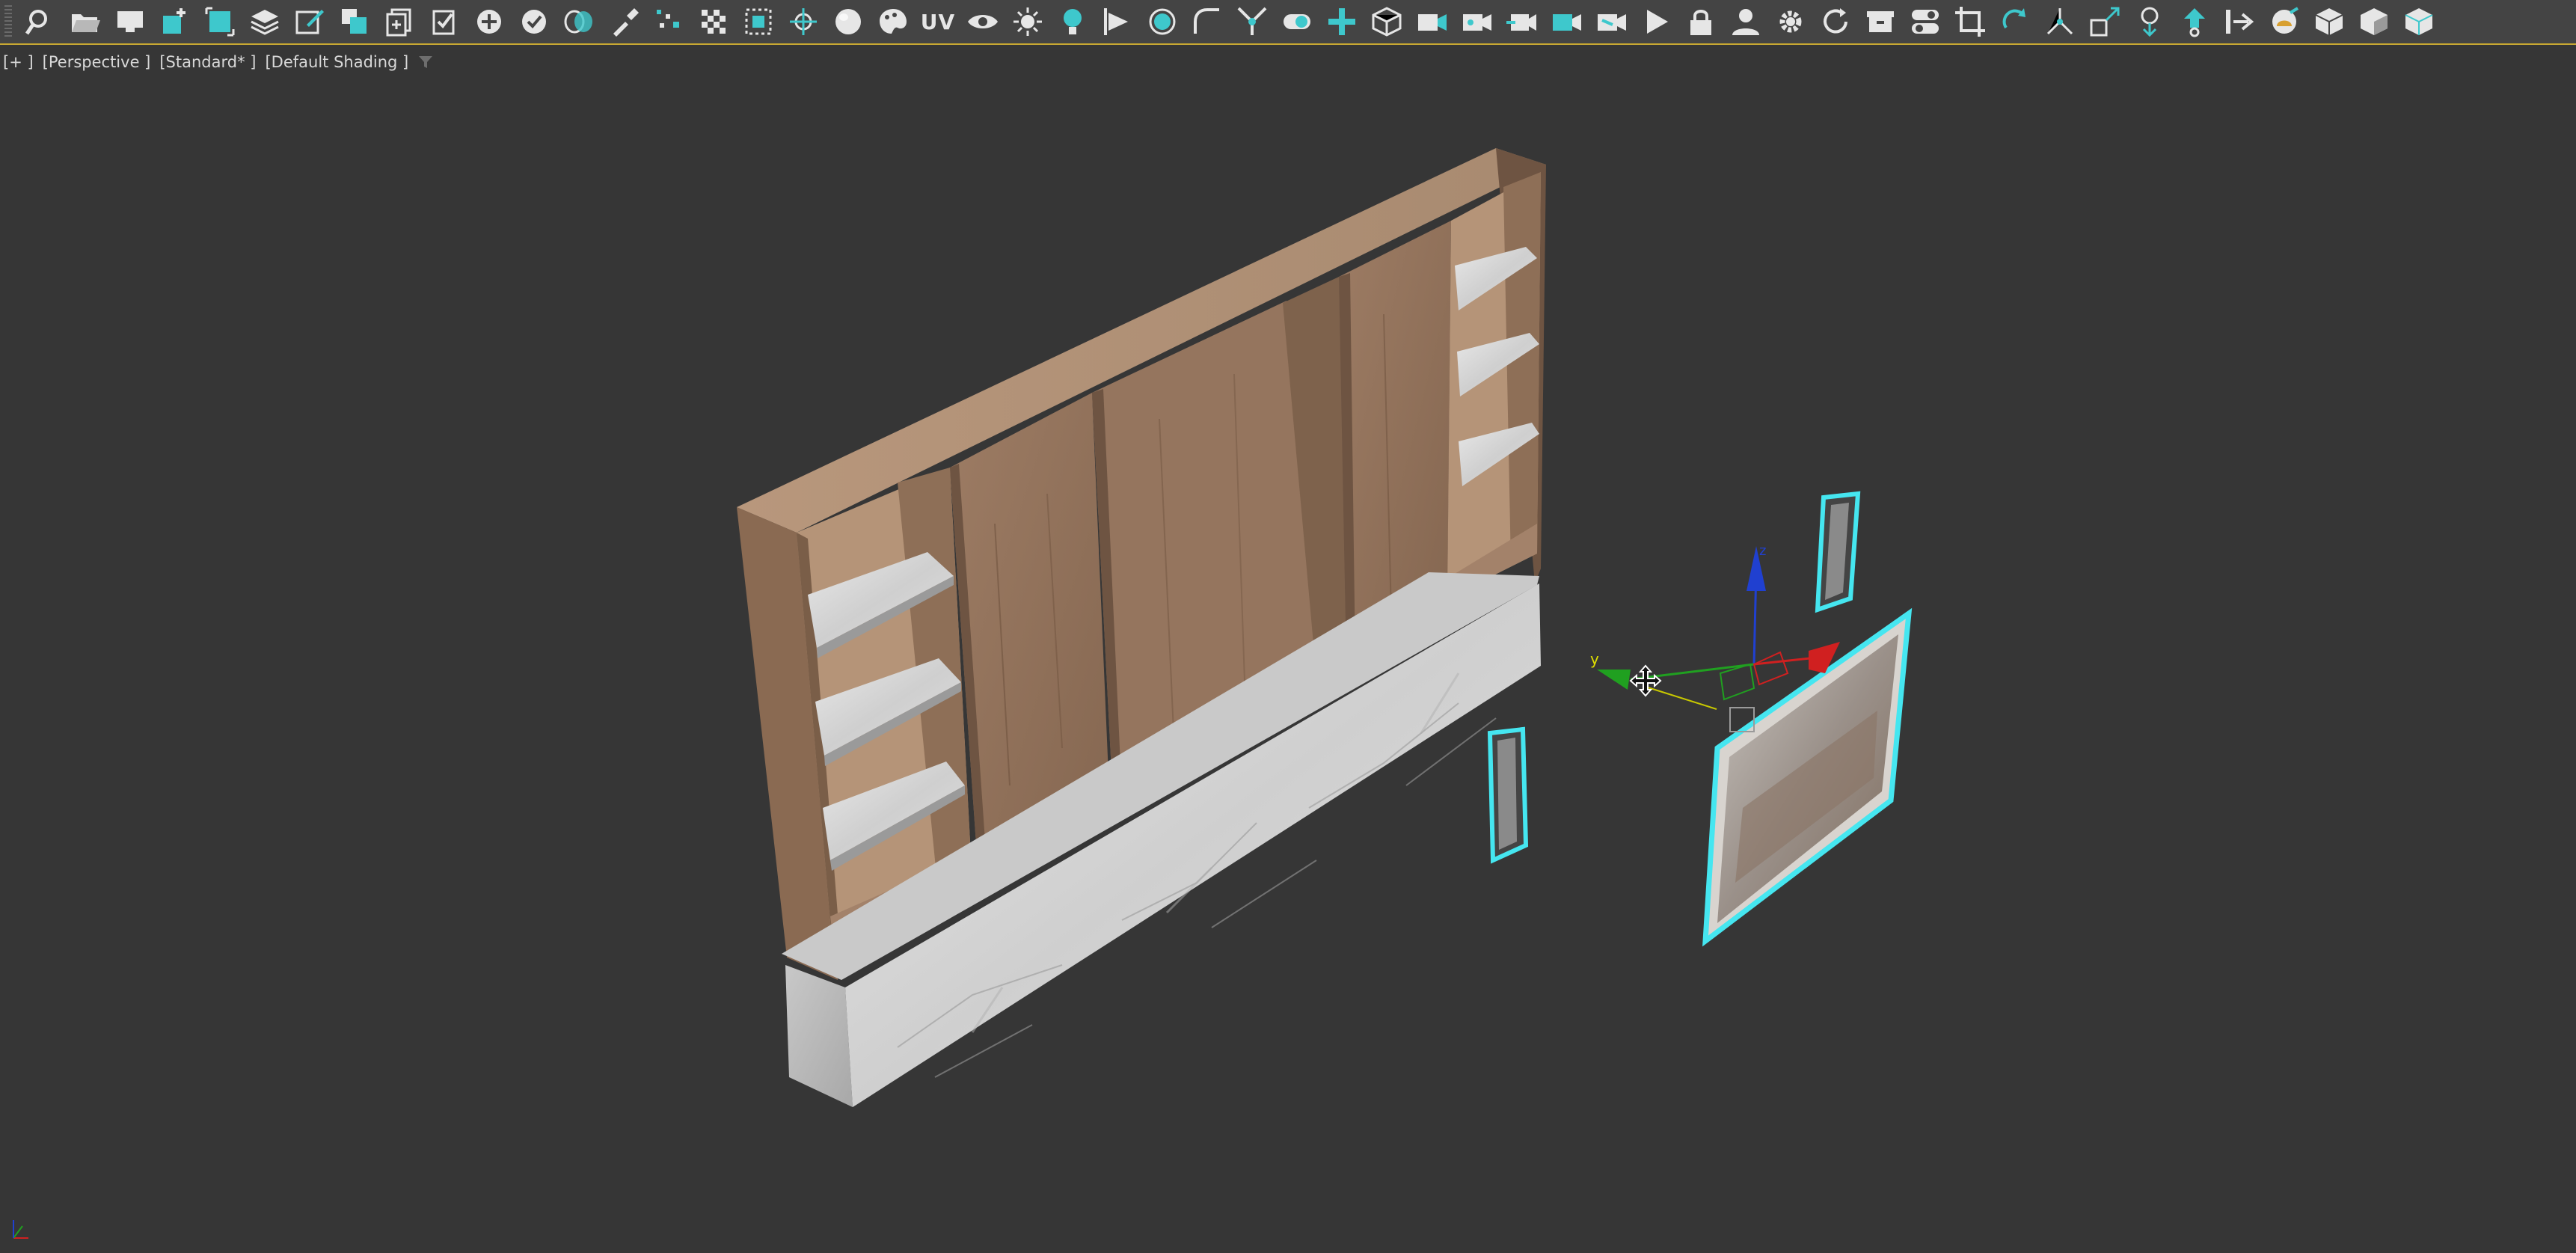  Describe the element at coordinates (982, 21) in the screenshot. I see `eye-icon` at that location.